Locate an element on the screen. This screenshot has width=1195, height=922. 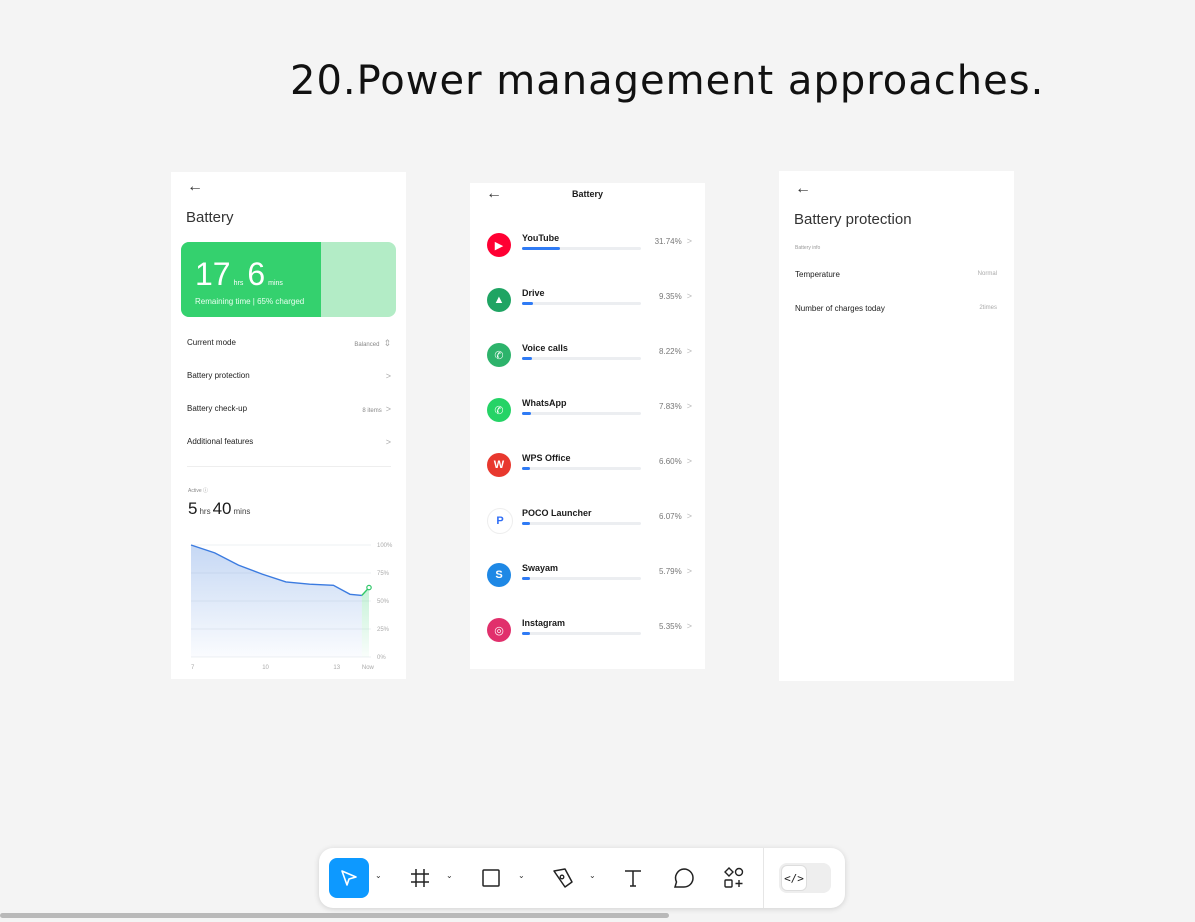
rectangle-tool-button is located at coordinates (491, 878).